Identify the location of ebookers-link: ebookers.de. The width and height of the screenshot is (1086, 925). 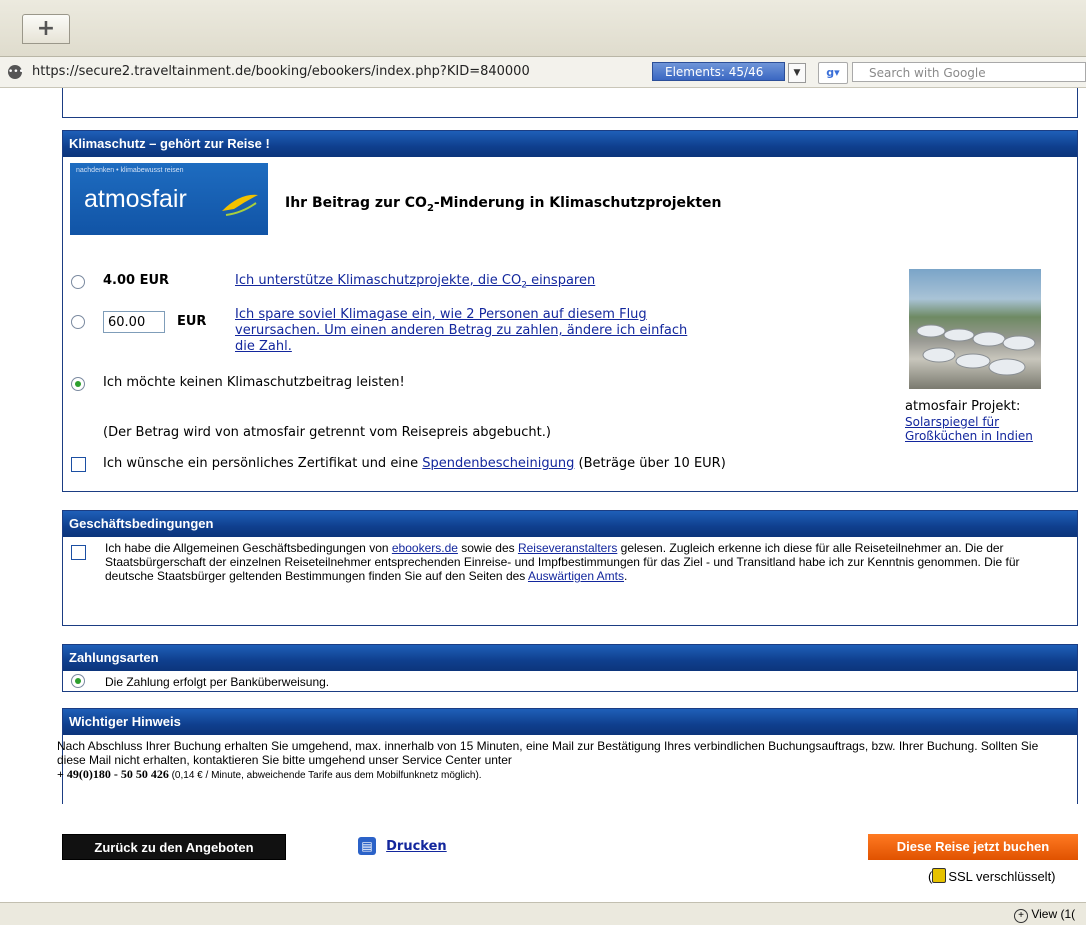
(425, 548).